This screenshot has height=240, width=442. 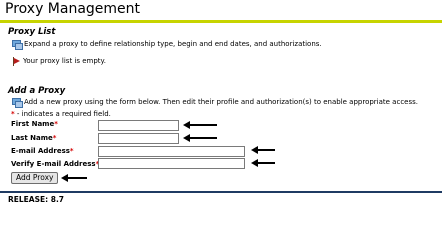 I want to click on required-note-text: - indicates a required field., so click(x=62, y=114).